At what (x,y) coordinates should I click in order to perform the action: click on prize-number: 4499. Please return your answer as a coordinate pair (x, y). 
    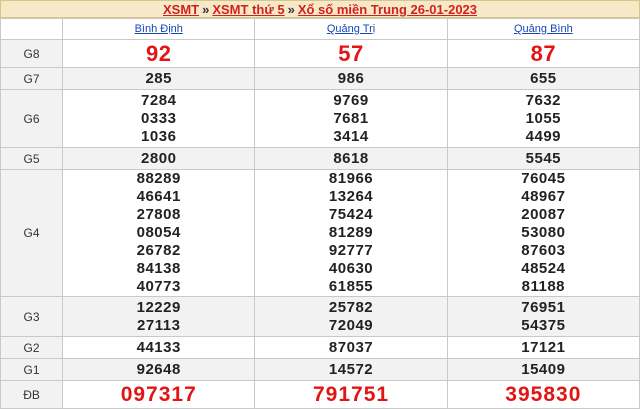
    Looking at the image, I should click on (543, 136).